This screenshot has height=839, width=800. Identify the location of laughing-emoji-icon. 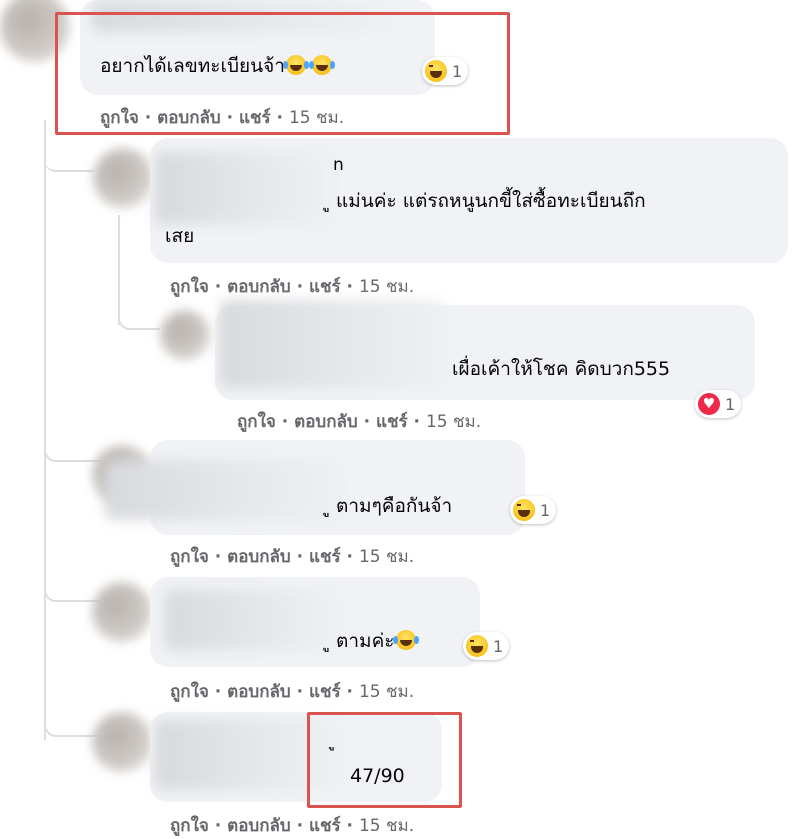
(405, 640).